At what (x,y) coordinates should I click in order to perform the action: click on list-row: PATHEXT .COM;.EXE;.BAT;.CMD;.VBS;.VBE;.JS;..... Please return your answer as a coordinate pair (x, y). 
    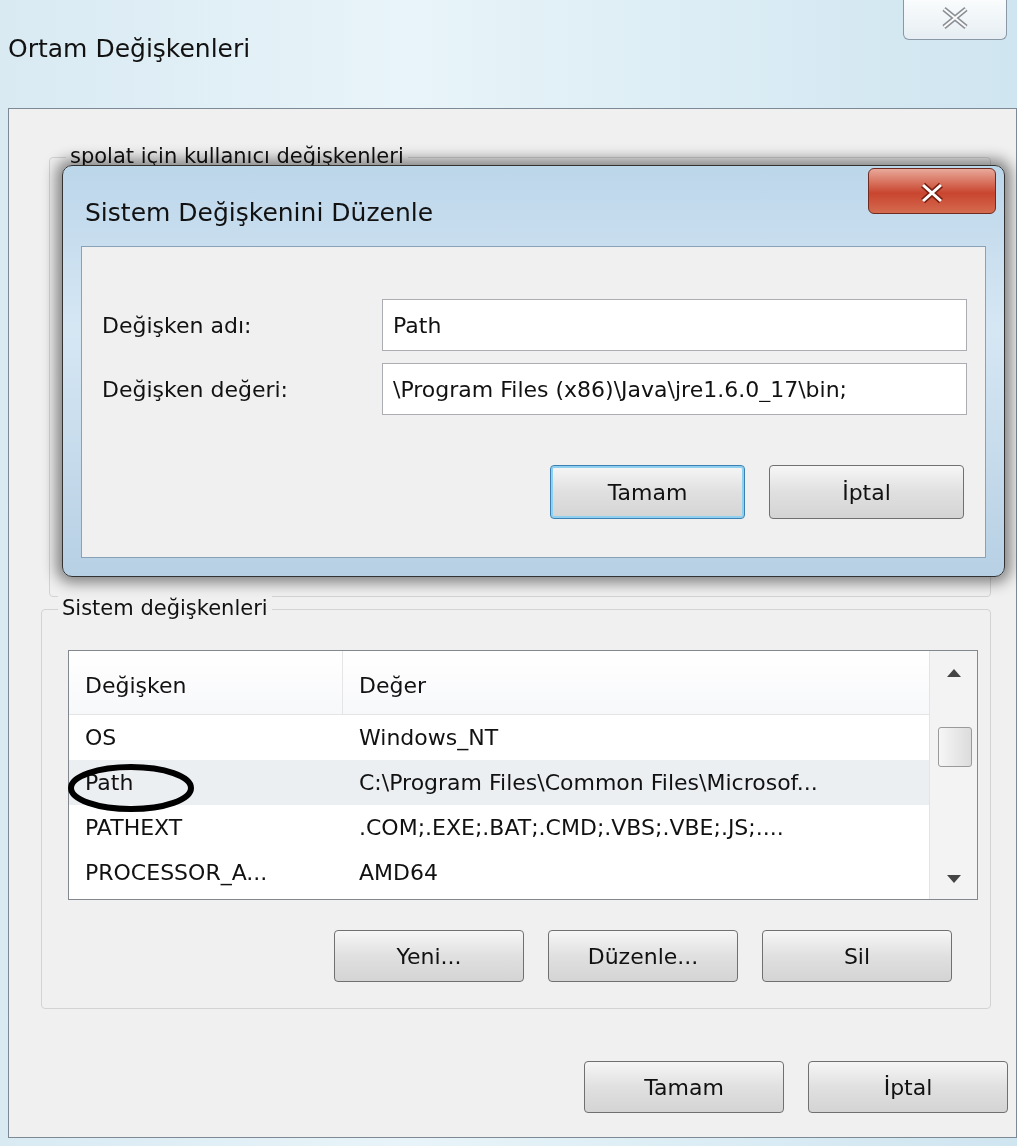
    Looking at the image, I should click on (499, 827).